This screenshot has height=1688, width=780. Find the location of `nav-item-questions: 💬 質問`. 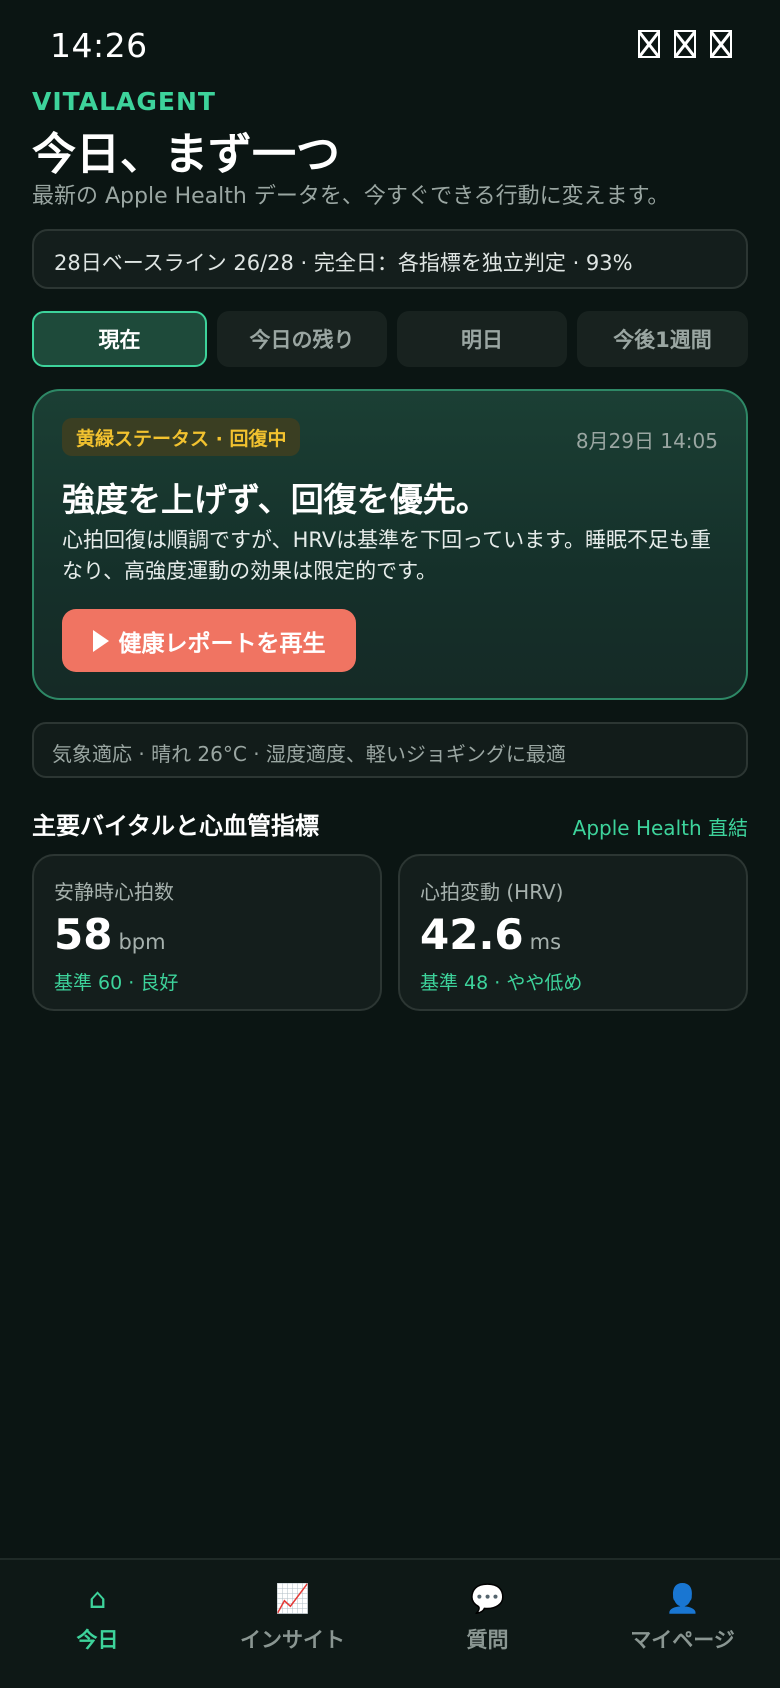

nav-item-questions: 💬 質問 is located at coordinates (487, 1624).